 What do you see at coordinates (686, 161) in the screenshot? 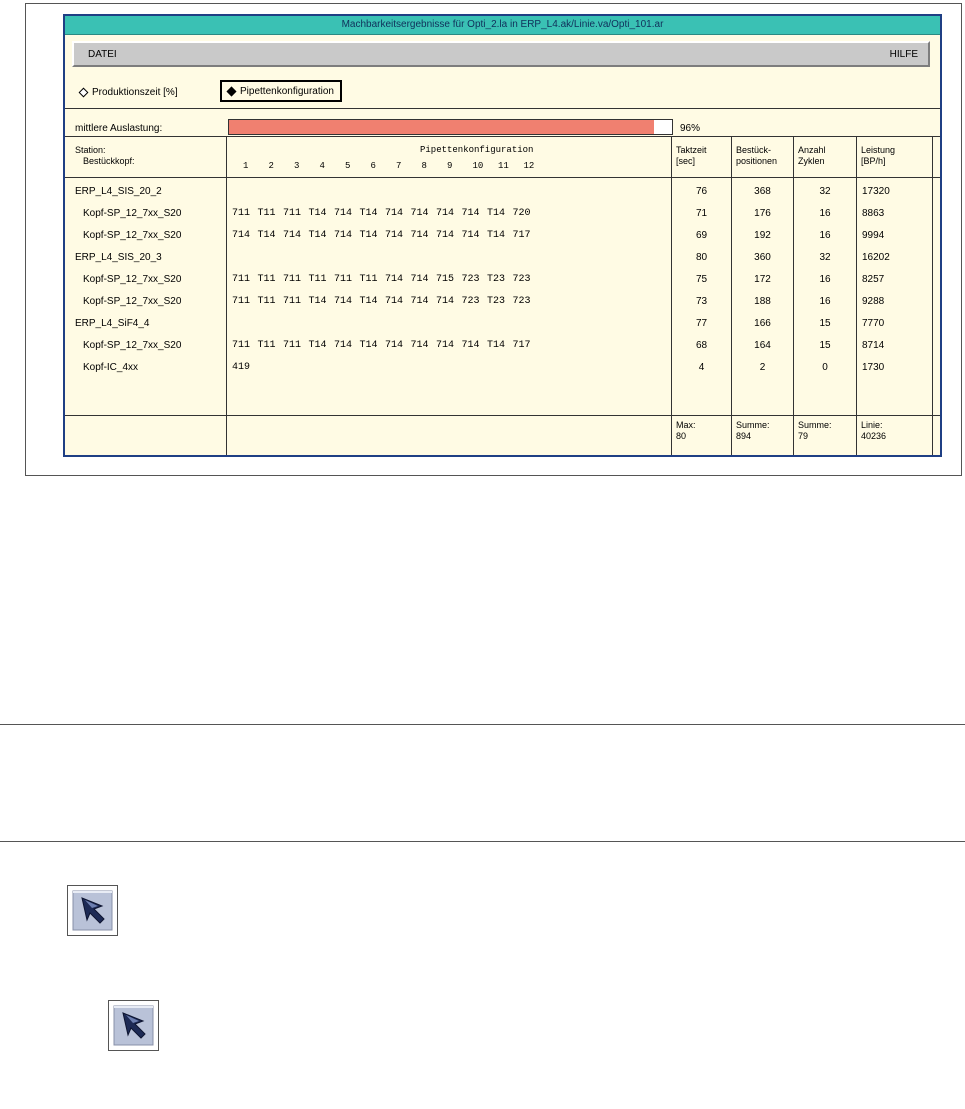
I see `header-taktzeit-line2: [sec]` at bounding box center [686, 161].